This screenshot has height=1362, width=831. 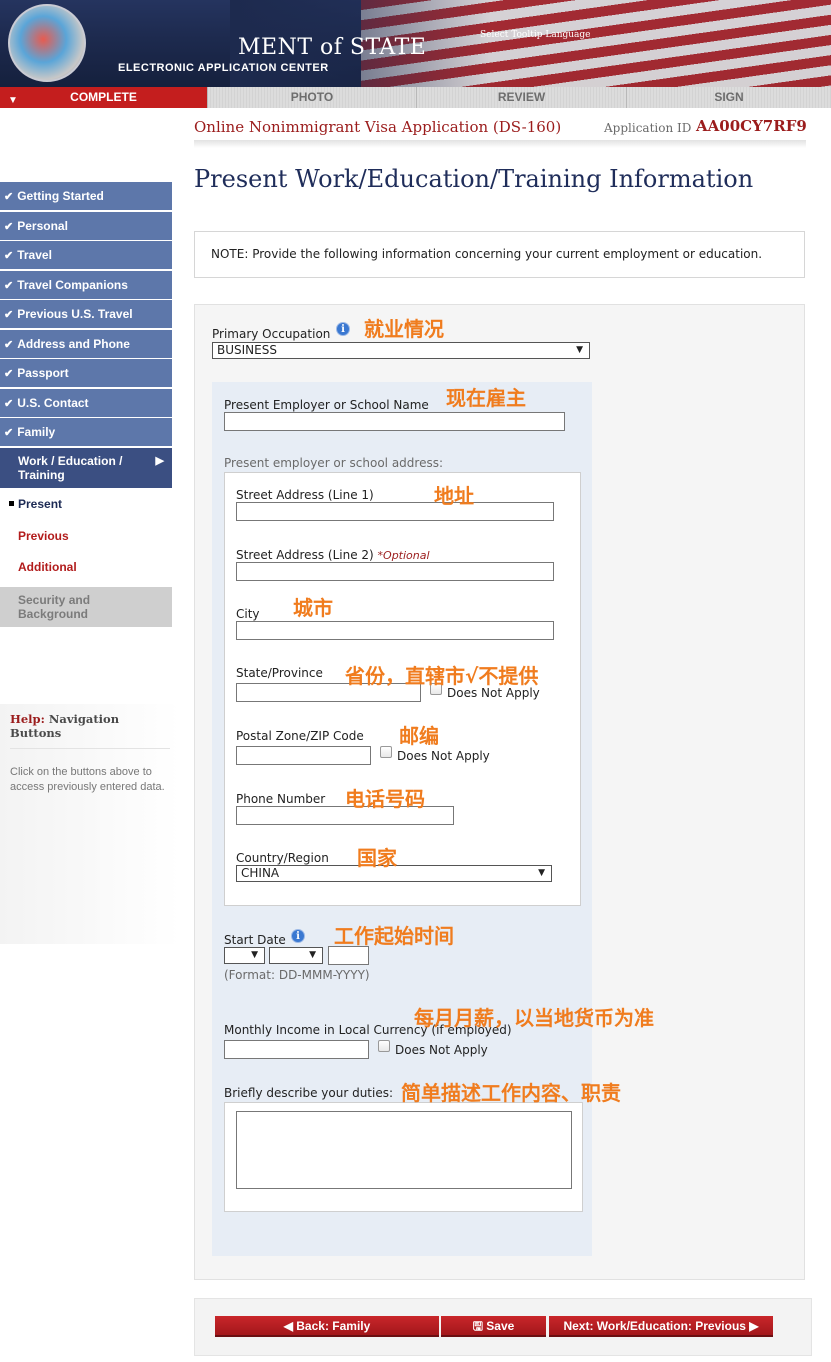 What do you see at coordinates (309, 1093) in the screenshot?
I see `duties-label: Briefly describe your duties:` at bounding box center [309, 1093].